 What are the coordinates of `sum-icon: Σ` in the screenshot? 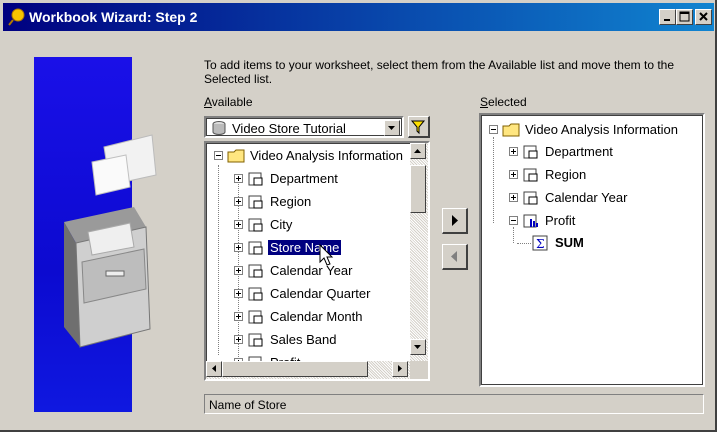 It's located at (540, 243).